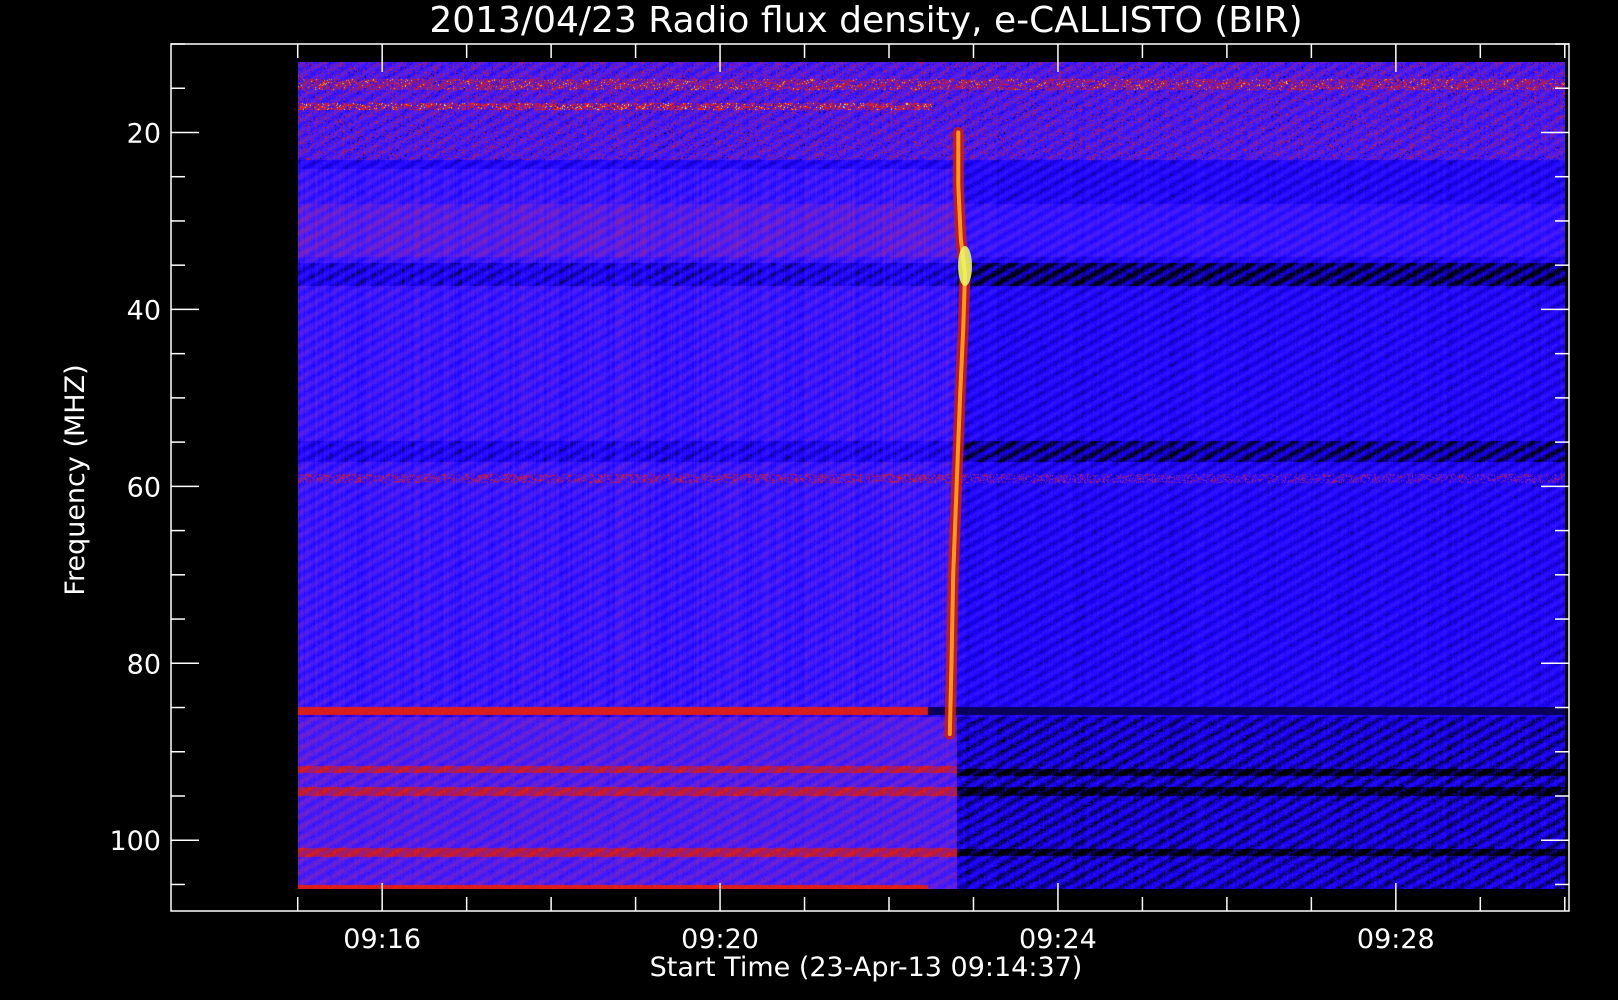 This screenshot has height=1000, width=1618. What do you see at coordinates (965, 266) in the screenshot?
I see `burst-peak` at bounding box center [965, 266].